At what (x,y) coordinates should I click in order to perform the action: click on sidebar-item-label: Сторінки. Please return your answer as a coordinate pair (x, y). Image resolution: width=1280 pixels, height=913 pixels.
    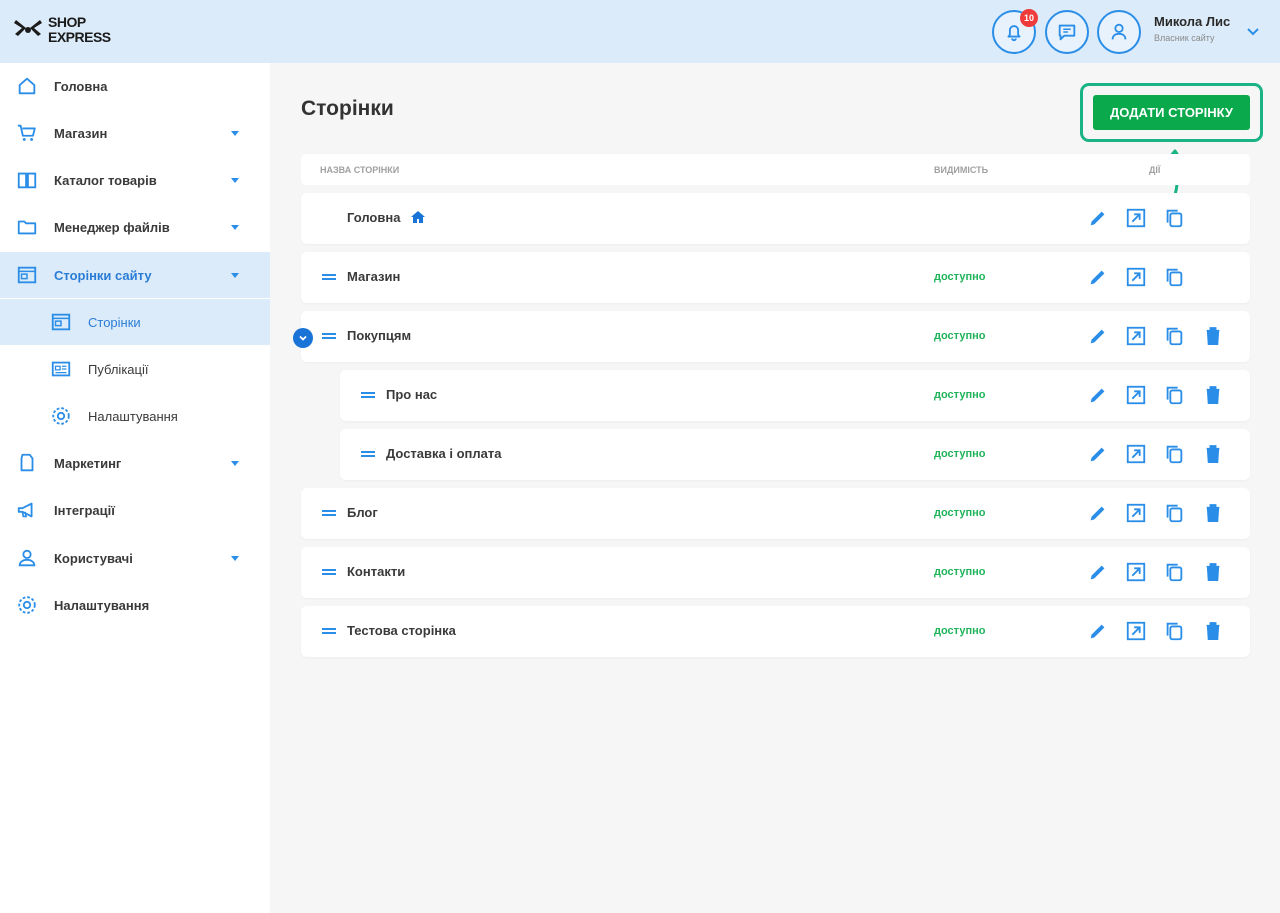
    Looking at the image, I should click on (114, 322).